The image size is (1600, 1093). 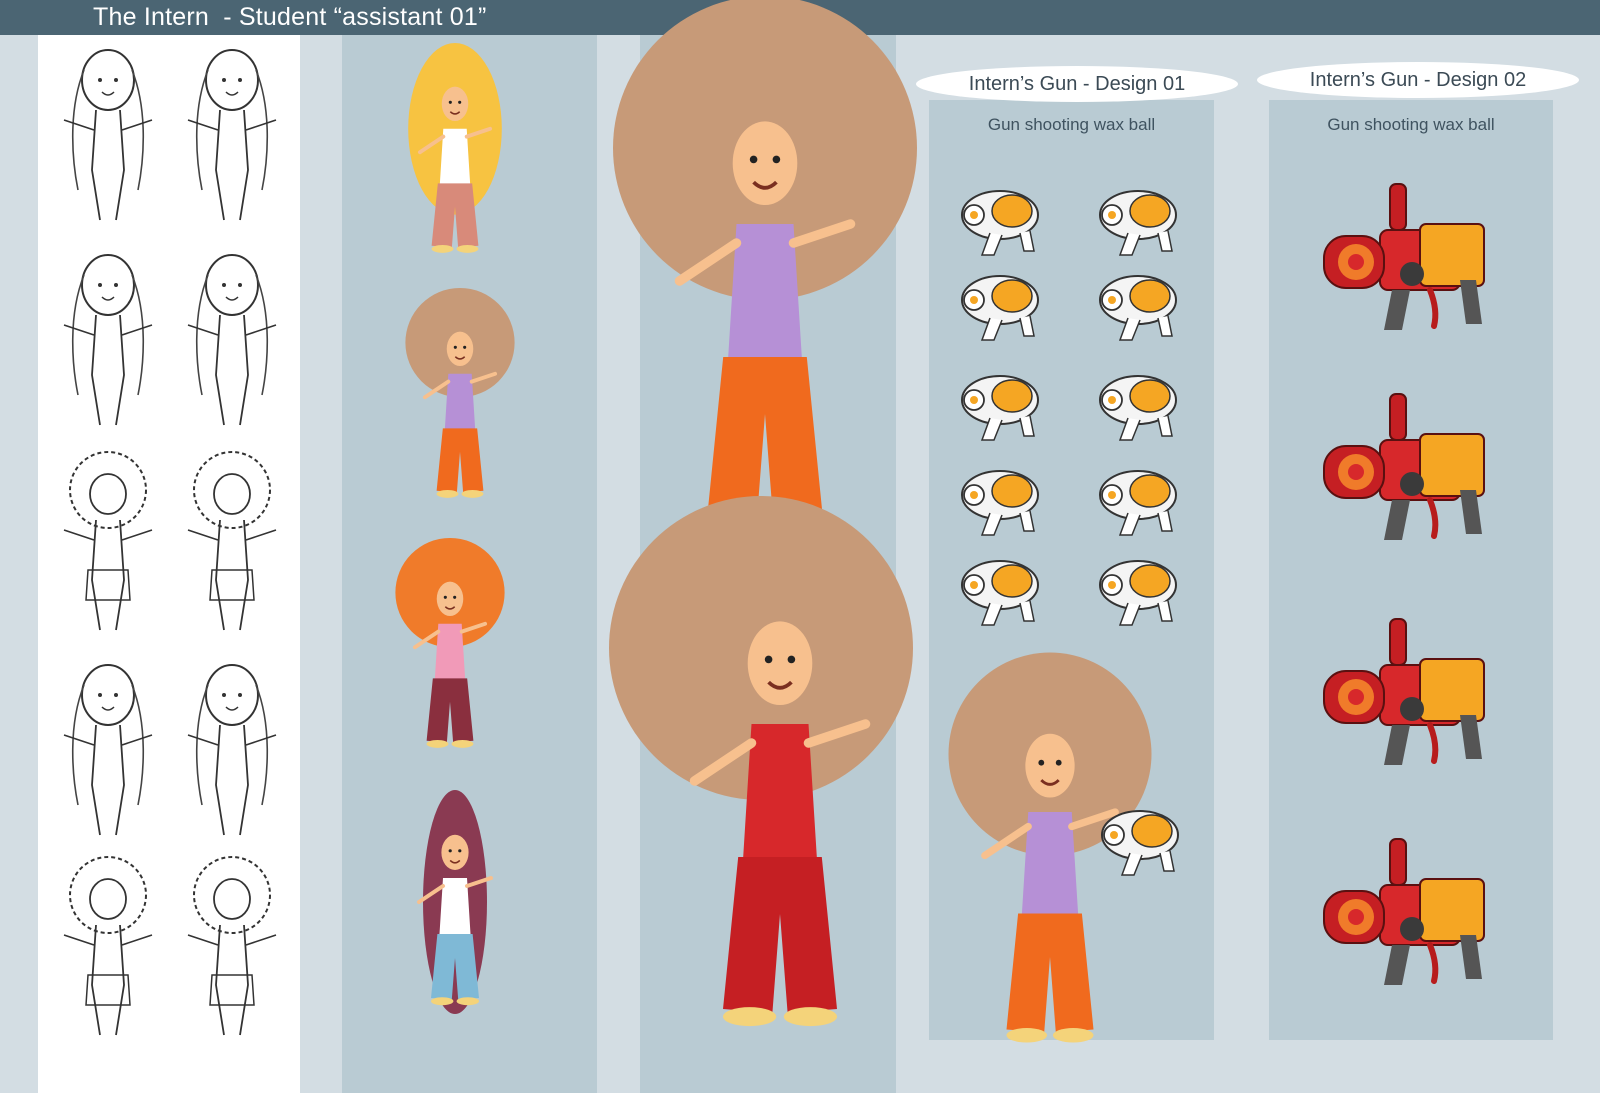 What do you see at coordinates (1063, 616) in the screenshot?
I see `gun-design-01-sketches` at bounding box center [1063, 616].